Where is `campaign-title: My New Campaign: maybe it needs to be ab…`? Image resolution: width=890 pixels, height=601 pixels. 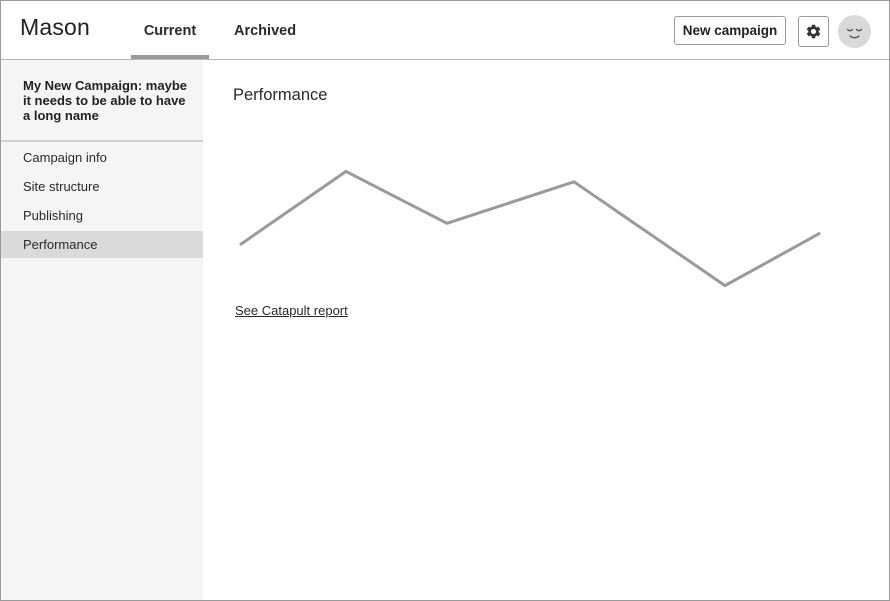 campaign-title: My New Campaign: maybe it needs to be ab… is located at coordinates (105, 100).